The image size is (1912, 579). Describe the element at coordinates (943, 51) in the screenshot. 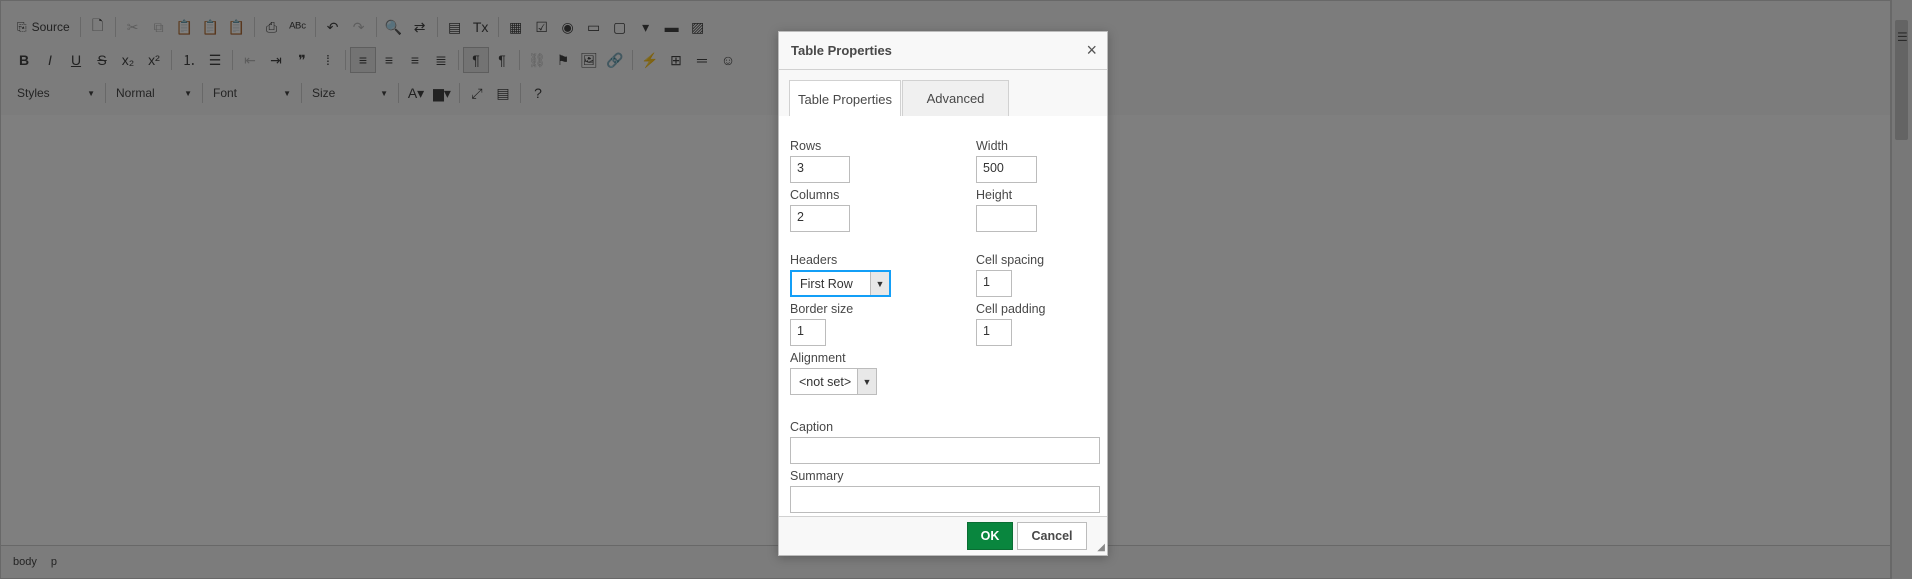

I see `dialog-title-bar: Table Properties` at that location.